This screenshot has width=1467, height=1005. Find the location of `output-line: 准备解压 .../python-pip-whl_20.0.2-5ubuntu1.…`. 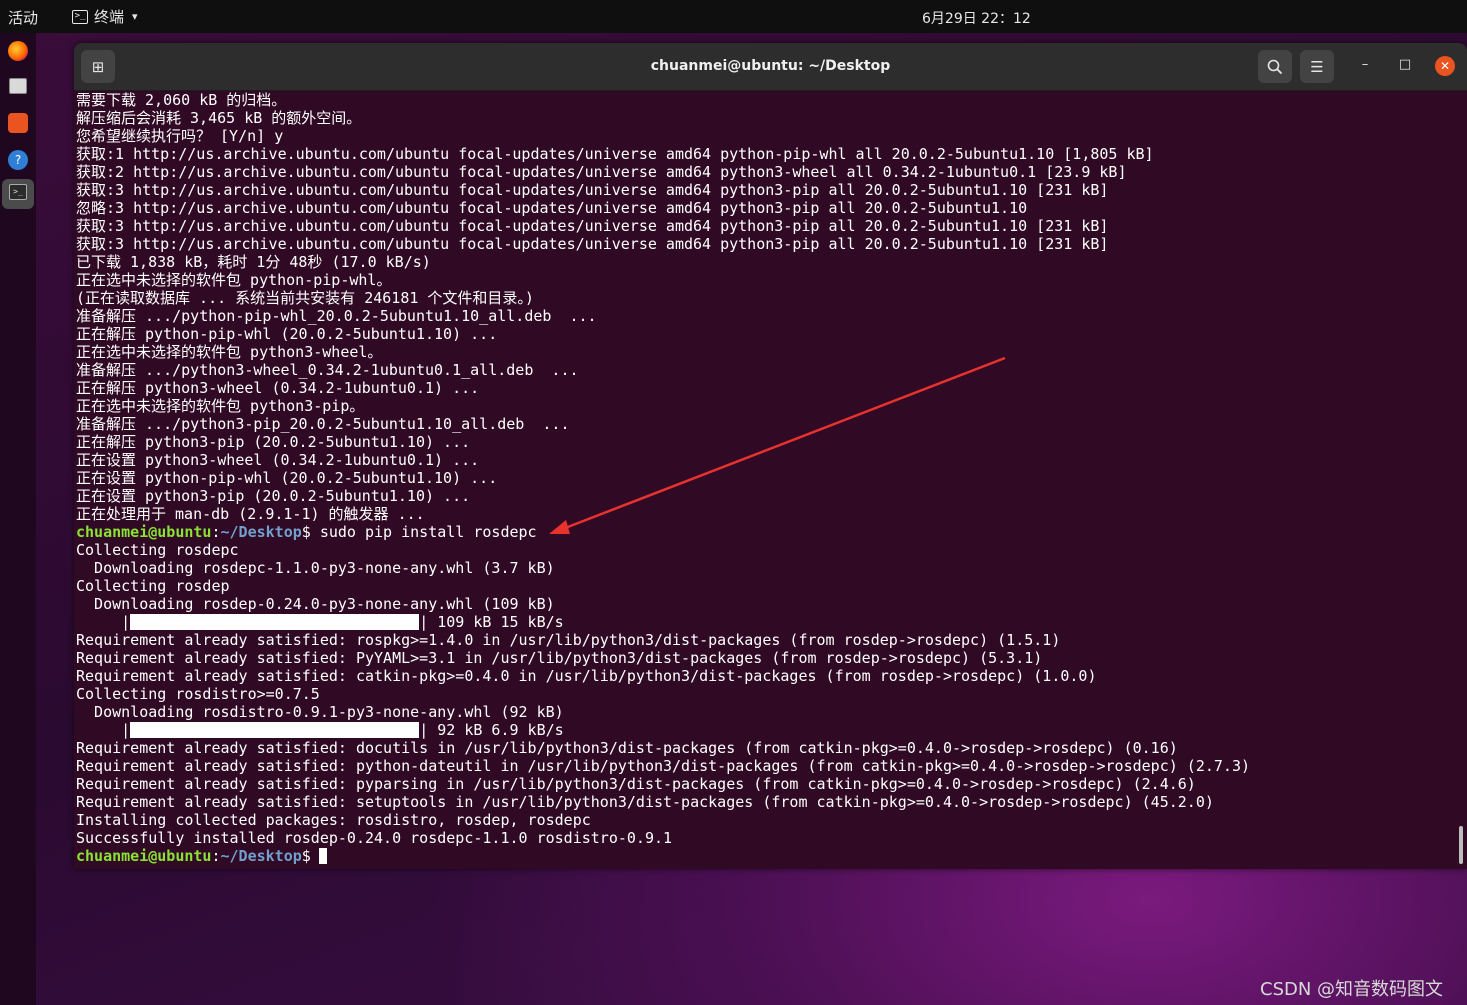

output-line: 准备解压 .../python-pip-whl_20.0.2-5ubuntu1.… is located at coordinates (336, 316).